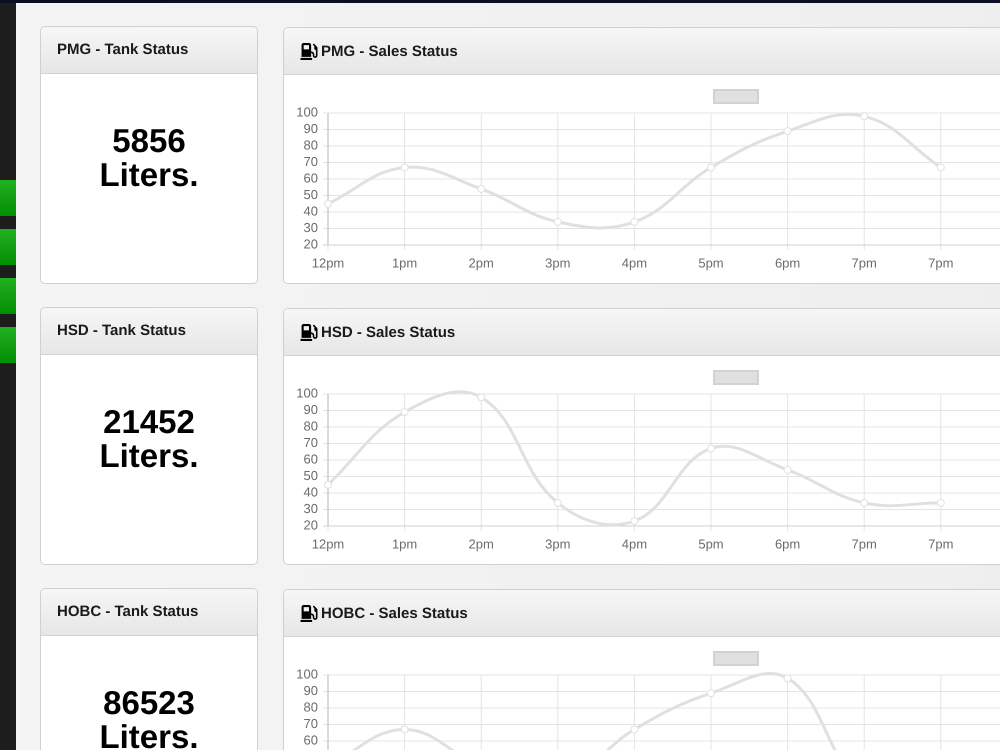 Image resolution: width=1000 pixels, height=750 pixels. I want to click on tank-level-reading: 21452 Liters., so click(149, 439).